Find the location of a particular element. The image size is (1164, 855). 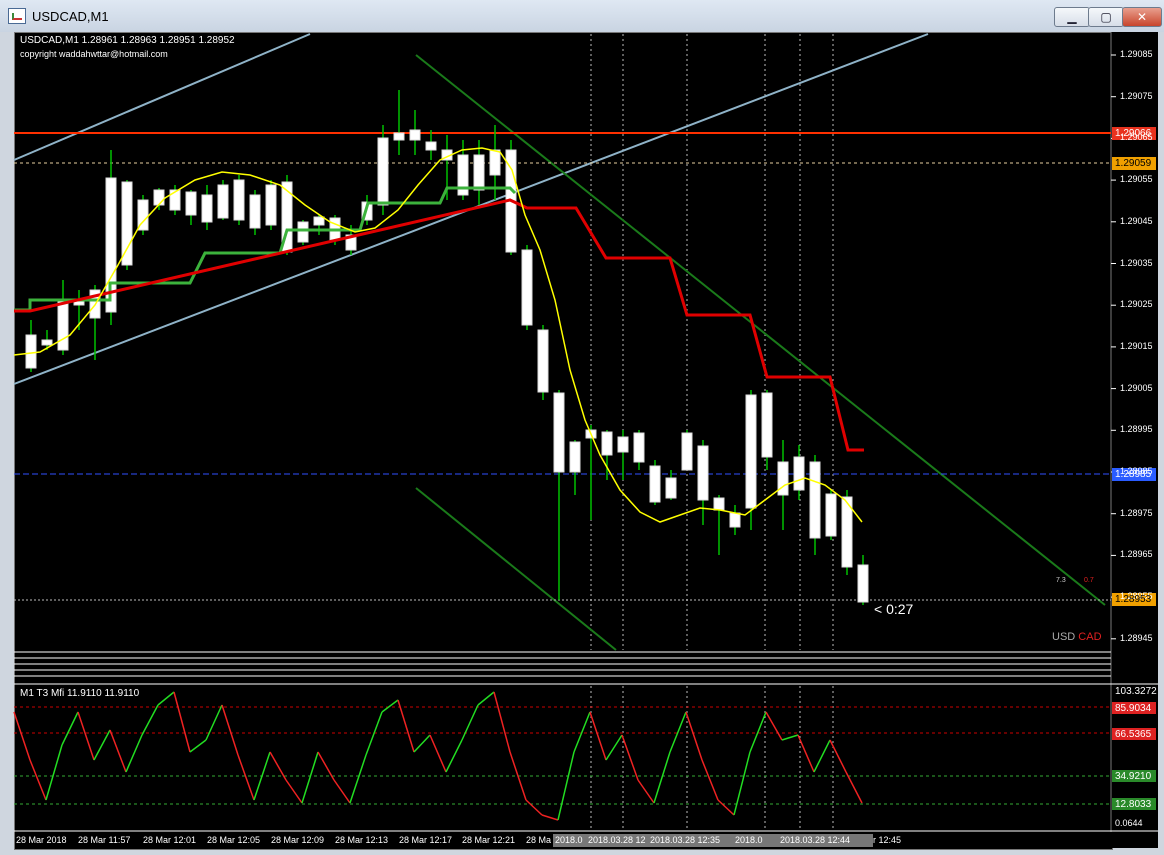

price-label: 1.28945 is located at coordinates (1136, 637).